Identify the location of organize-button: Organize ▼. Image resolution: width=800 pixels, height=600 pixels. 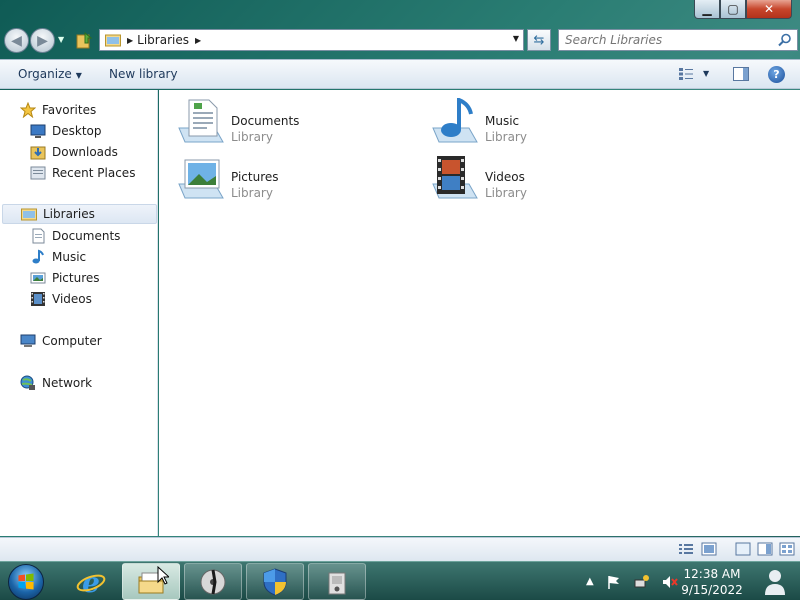
(50, 74).